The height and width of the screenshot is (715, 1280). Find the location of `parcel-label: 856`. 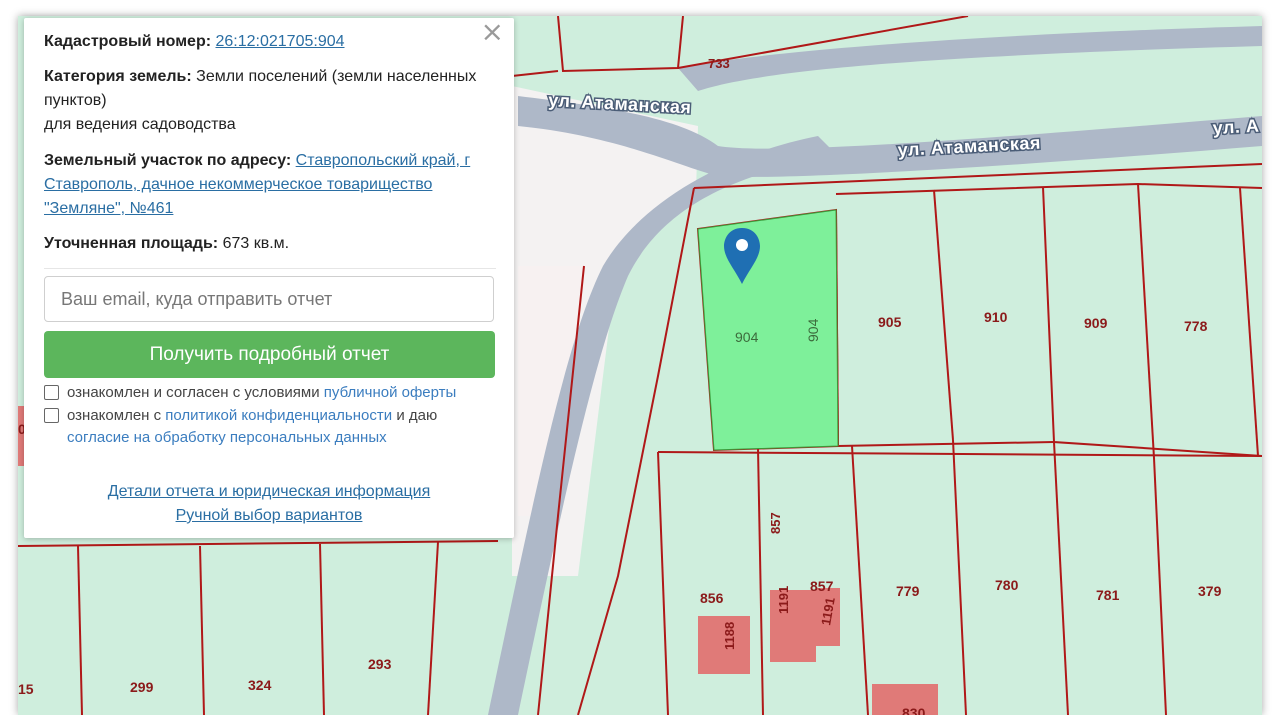

parcel-label: 856 is located at coordinates (712, 598).